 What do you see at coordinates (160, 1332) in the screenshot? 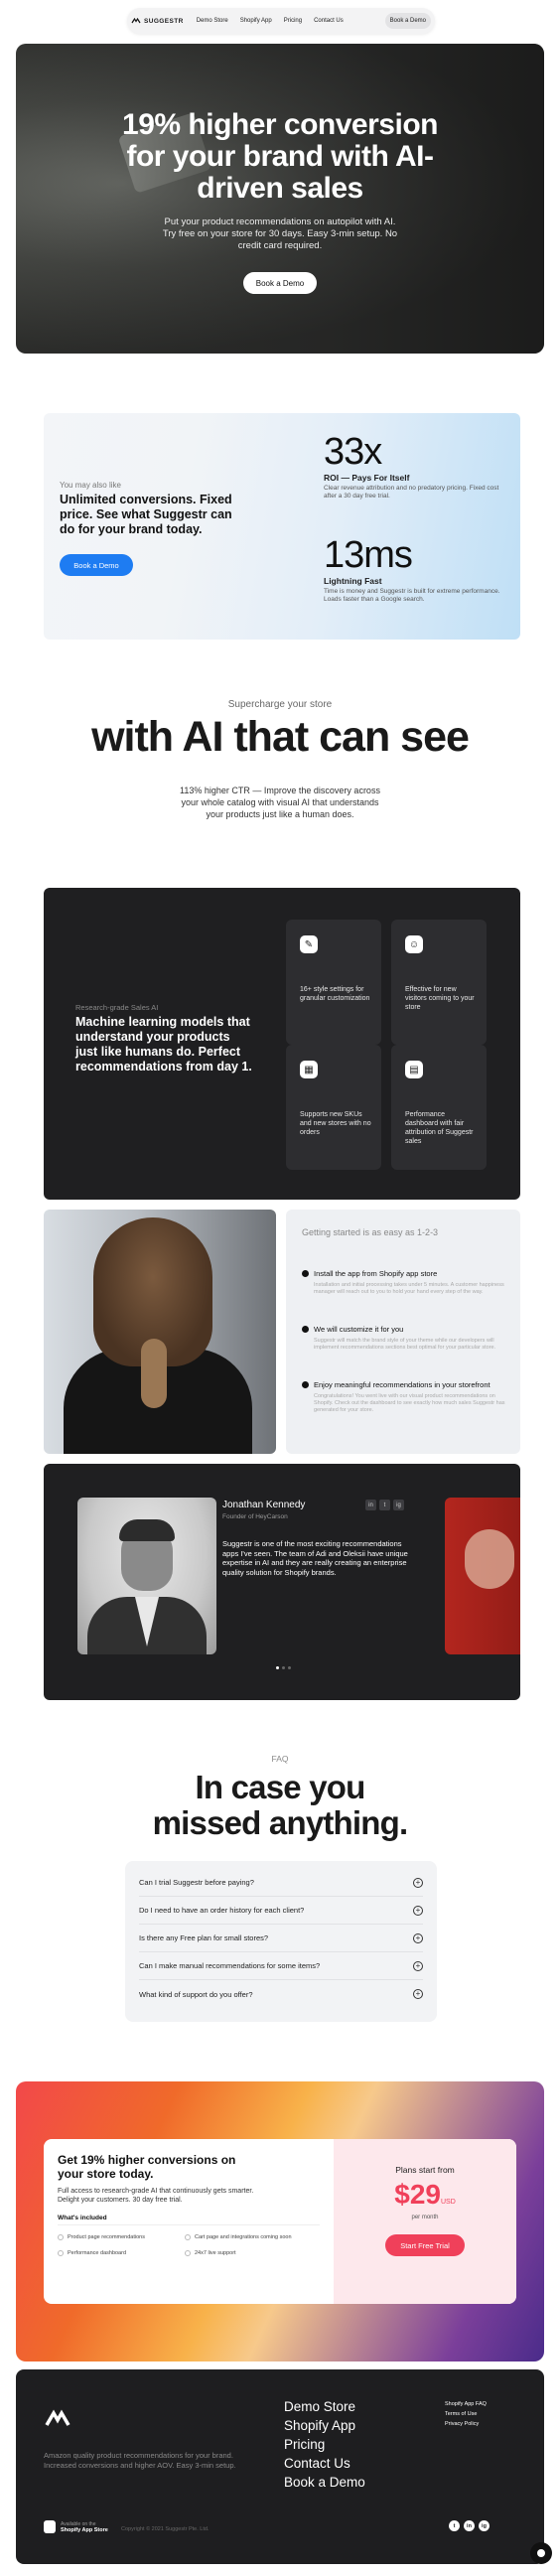
I see `woman-photo` at bounding box center [160, 1332].